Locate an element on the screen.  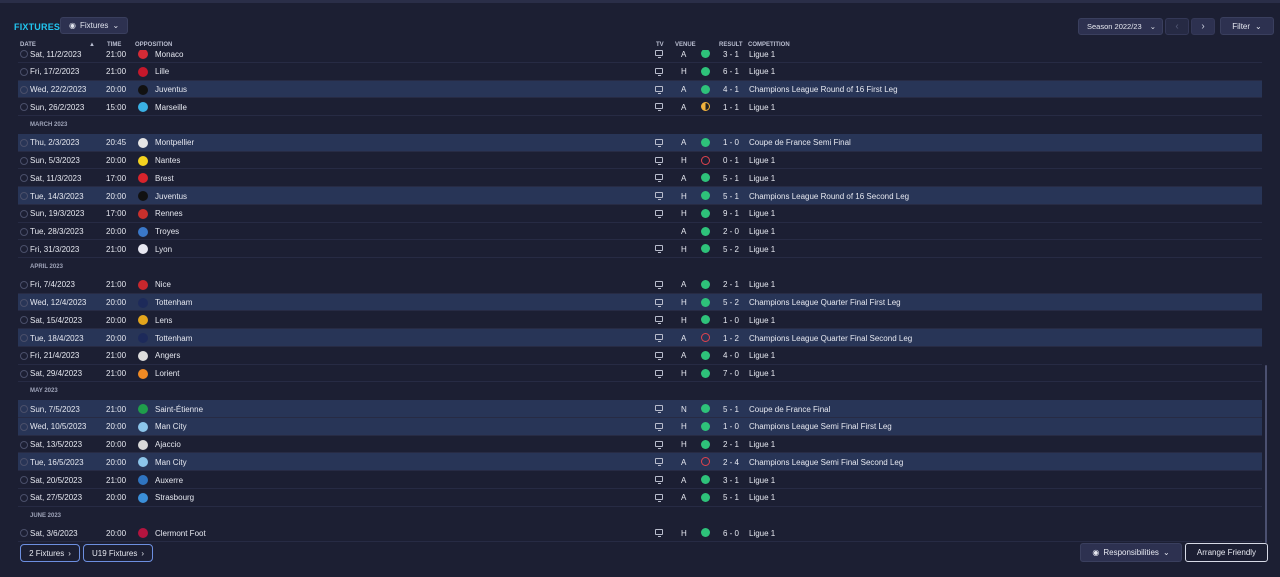
fixture-score: 3 - 1 is located at coordinates (731, 54).